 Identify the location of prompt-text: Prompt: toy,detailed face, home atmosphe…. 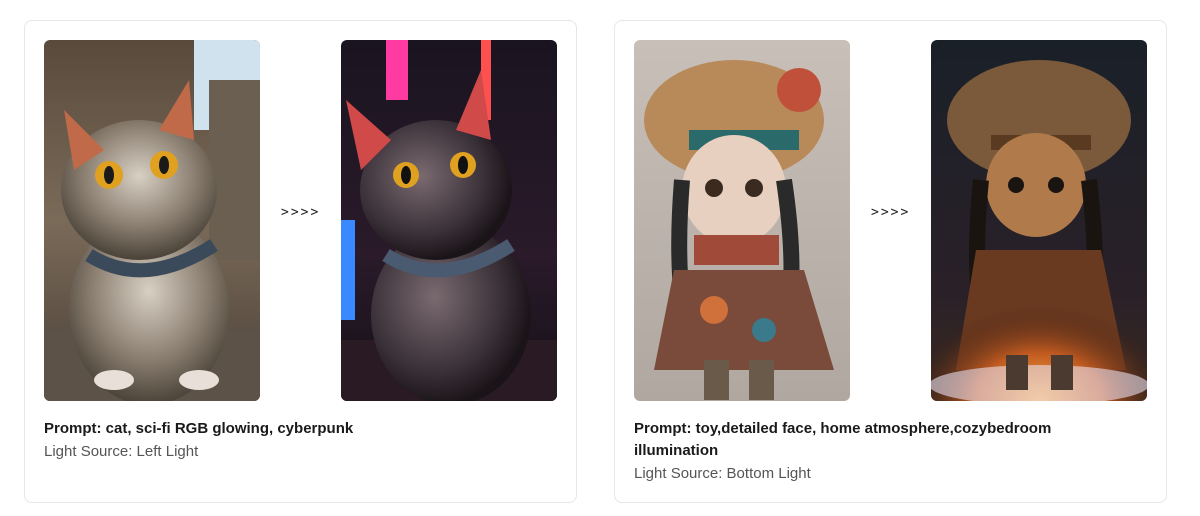
(843, 439).